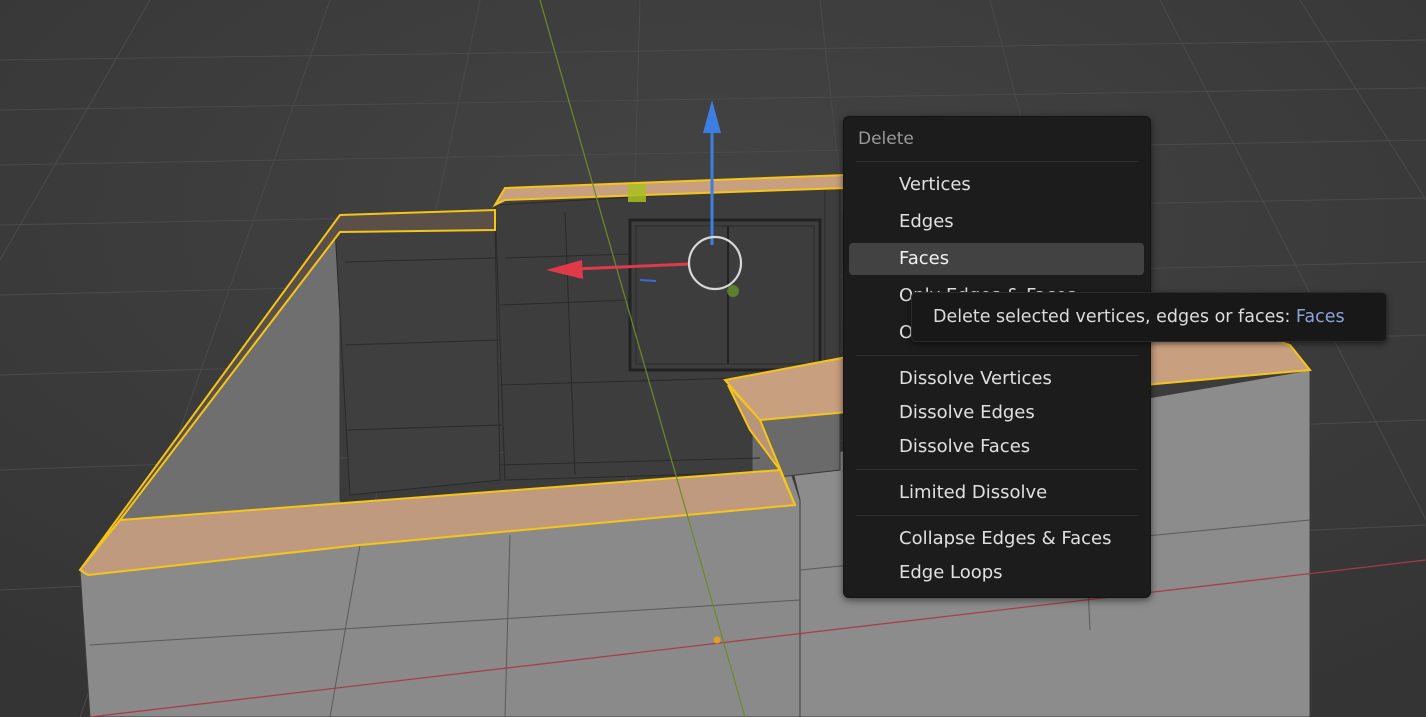 The image size is (1426, 717). What do you see at coordinates (996, 539) in the screenshot?
I see `menu-item-collapse-edges-faces: Collapse Edges & Faces` at bounding box center [996, 539].